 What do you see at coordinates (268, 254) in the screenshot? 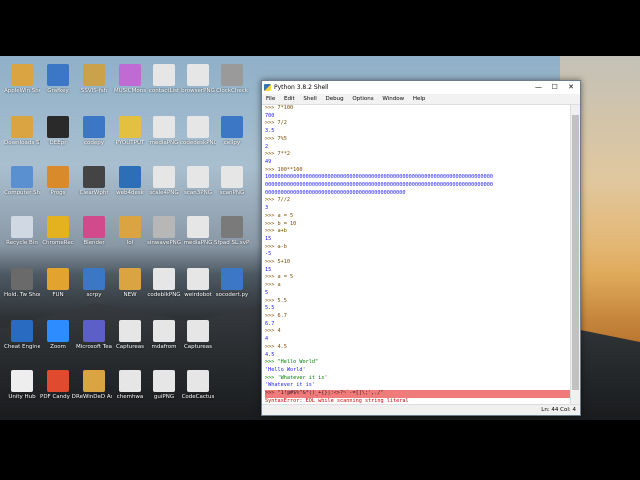
I see `shell-line: -5` at bounding box center [268, 254].